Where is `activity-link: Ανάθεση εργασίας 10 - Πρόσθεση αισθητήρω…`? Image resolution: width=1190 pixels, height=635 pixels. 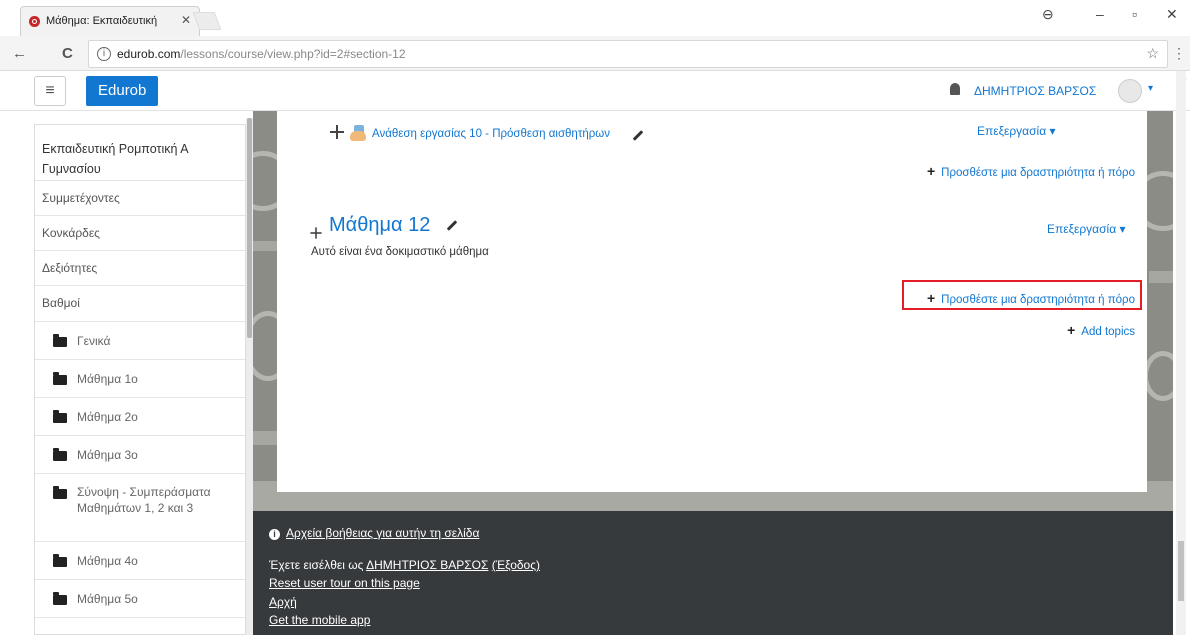 activity-link: Ανάθεση εργασίας 10 - Πρόσθεση αισθητήρω… is located at coordinates (491, 134).